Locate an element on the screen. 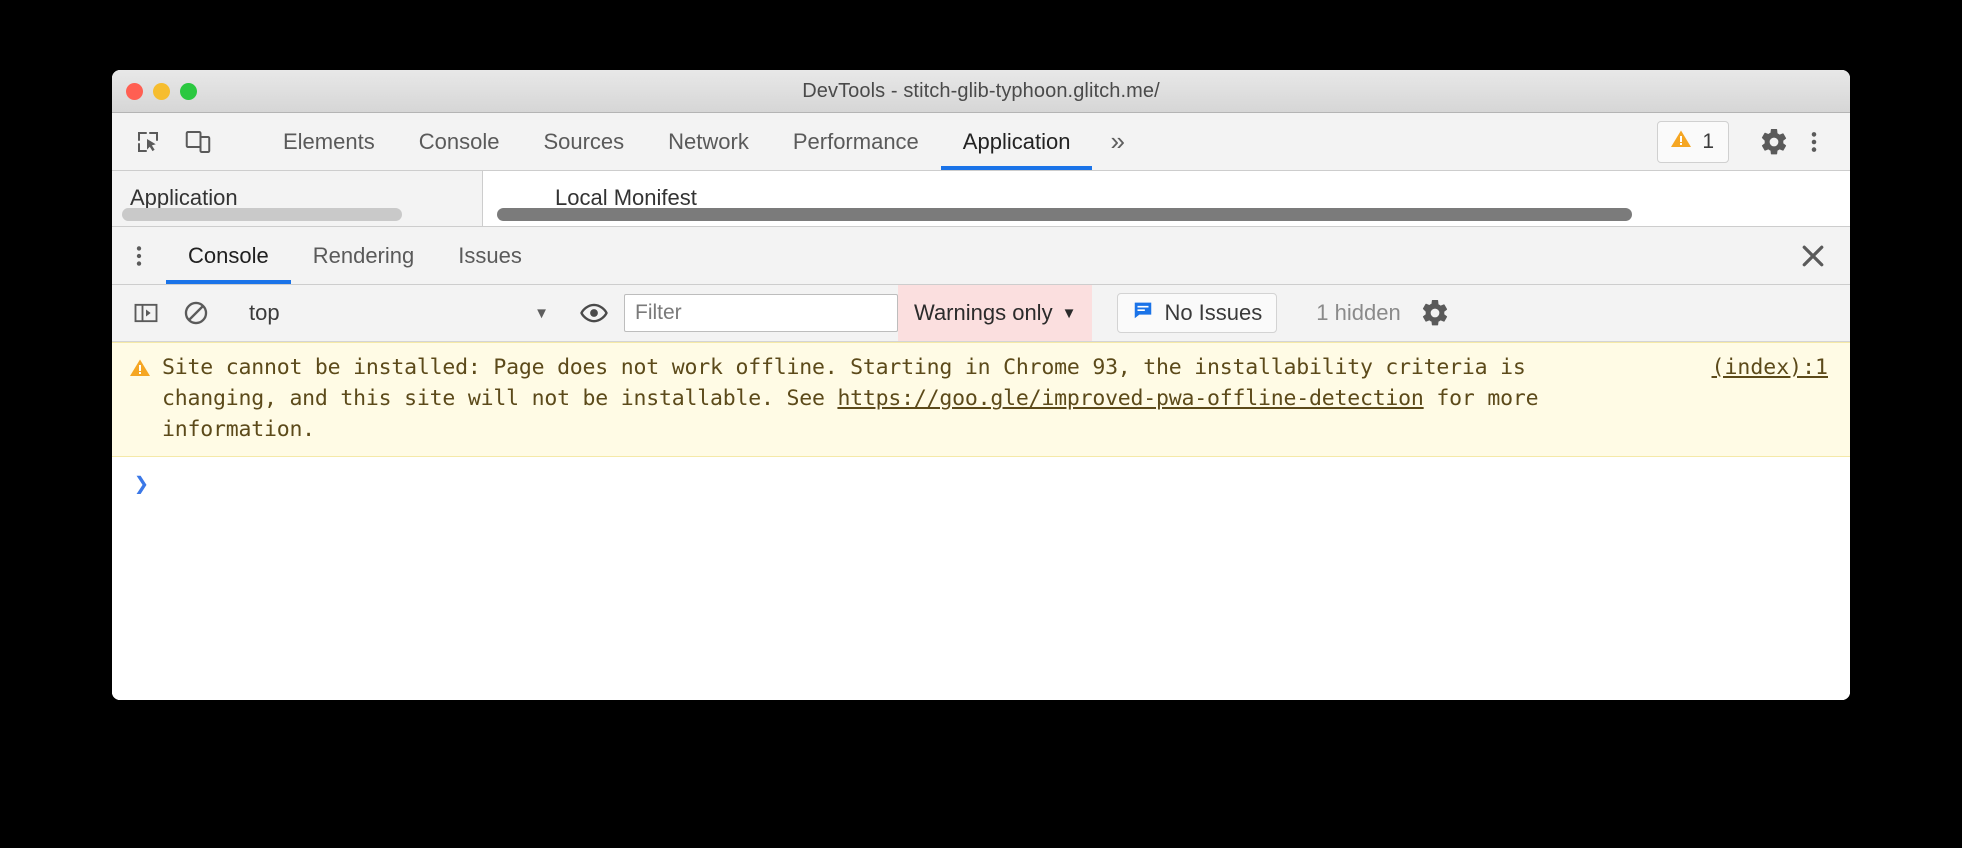 This screenshot has height=848, width=1962. chevron-double-right-icon: » is located at coordinates (1117, 141).